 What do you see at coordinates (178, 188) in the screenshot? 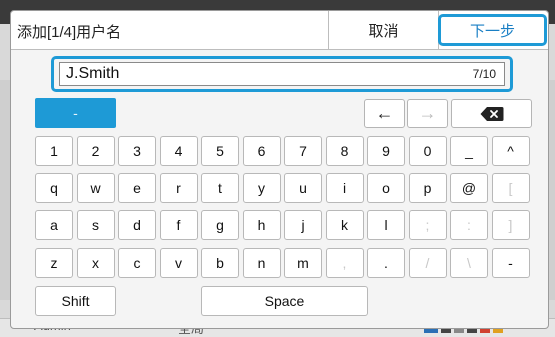
I see `key-1-3: r` at bounding box center [178, 188].